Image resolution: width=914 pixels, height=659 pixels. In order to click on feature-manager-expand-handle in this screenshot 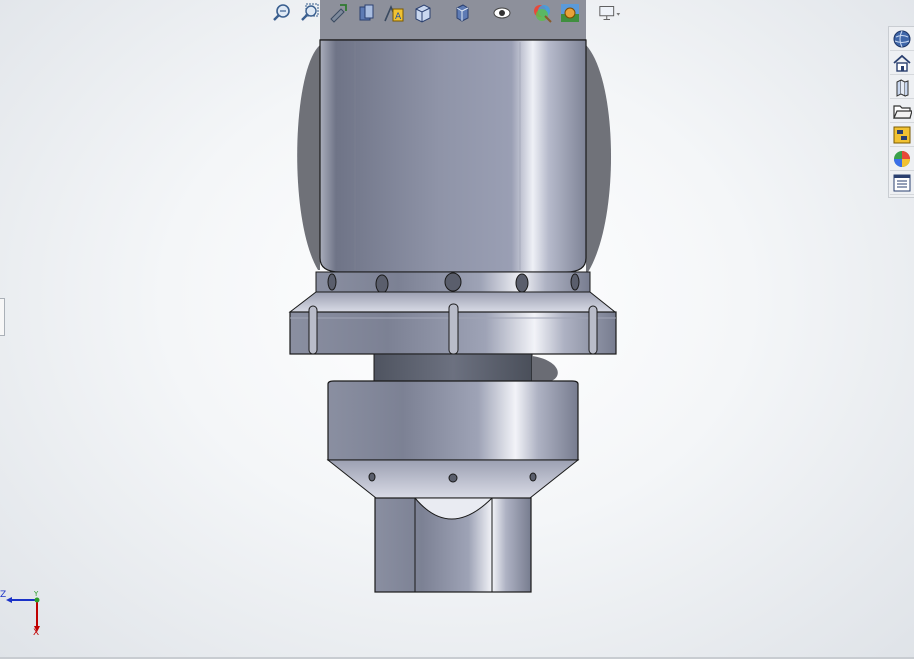, I will do `click(2, 317)`.